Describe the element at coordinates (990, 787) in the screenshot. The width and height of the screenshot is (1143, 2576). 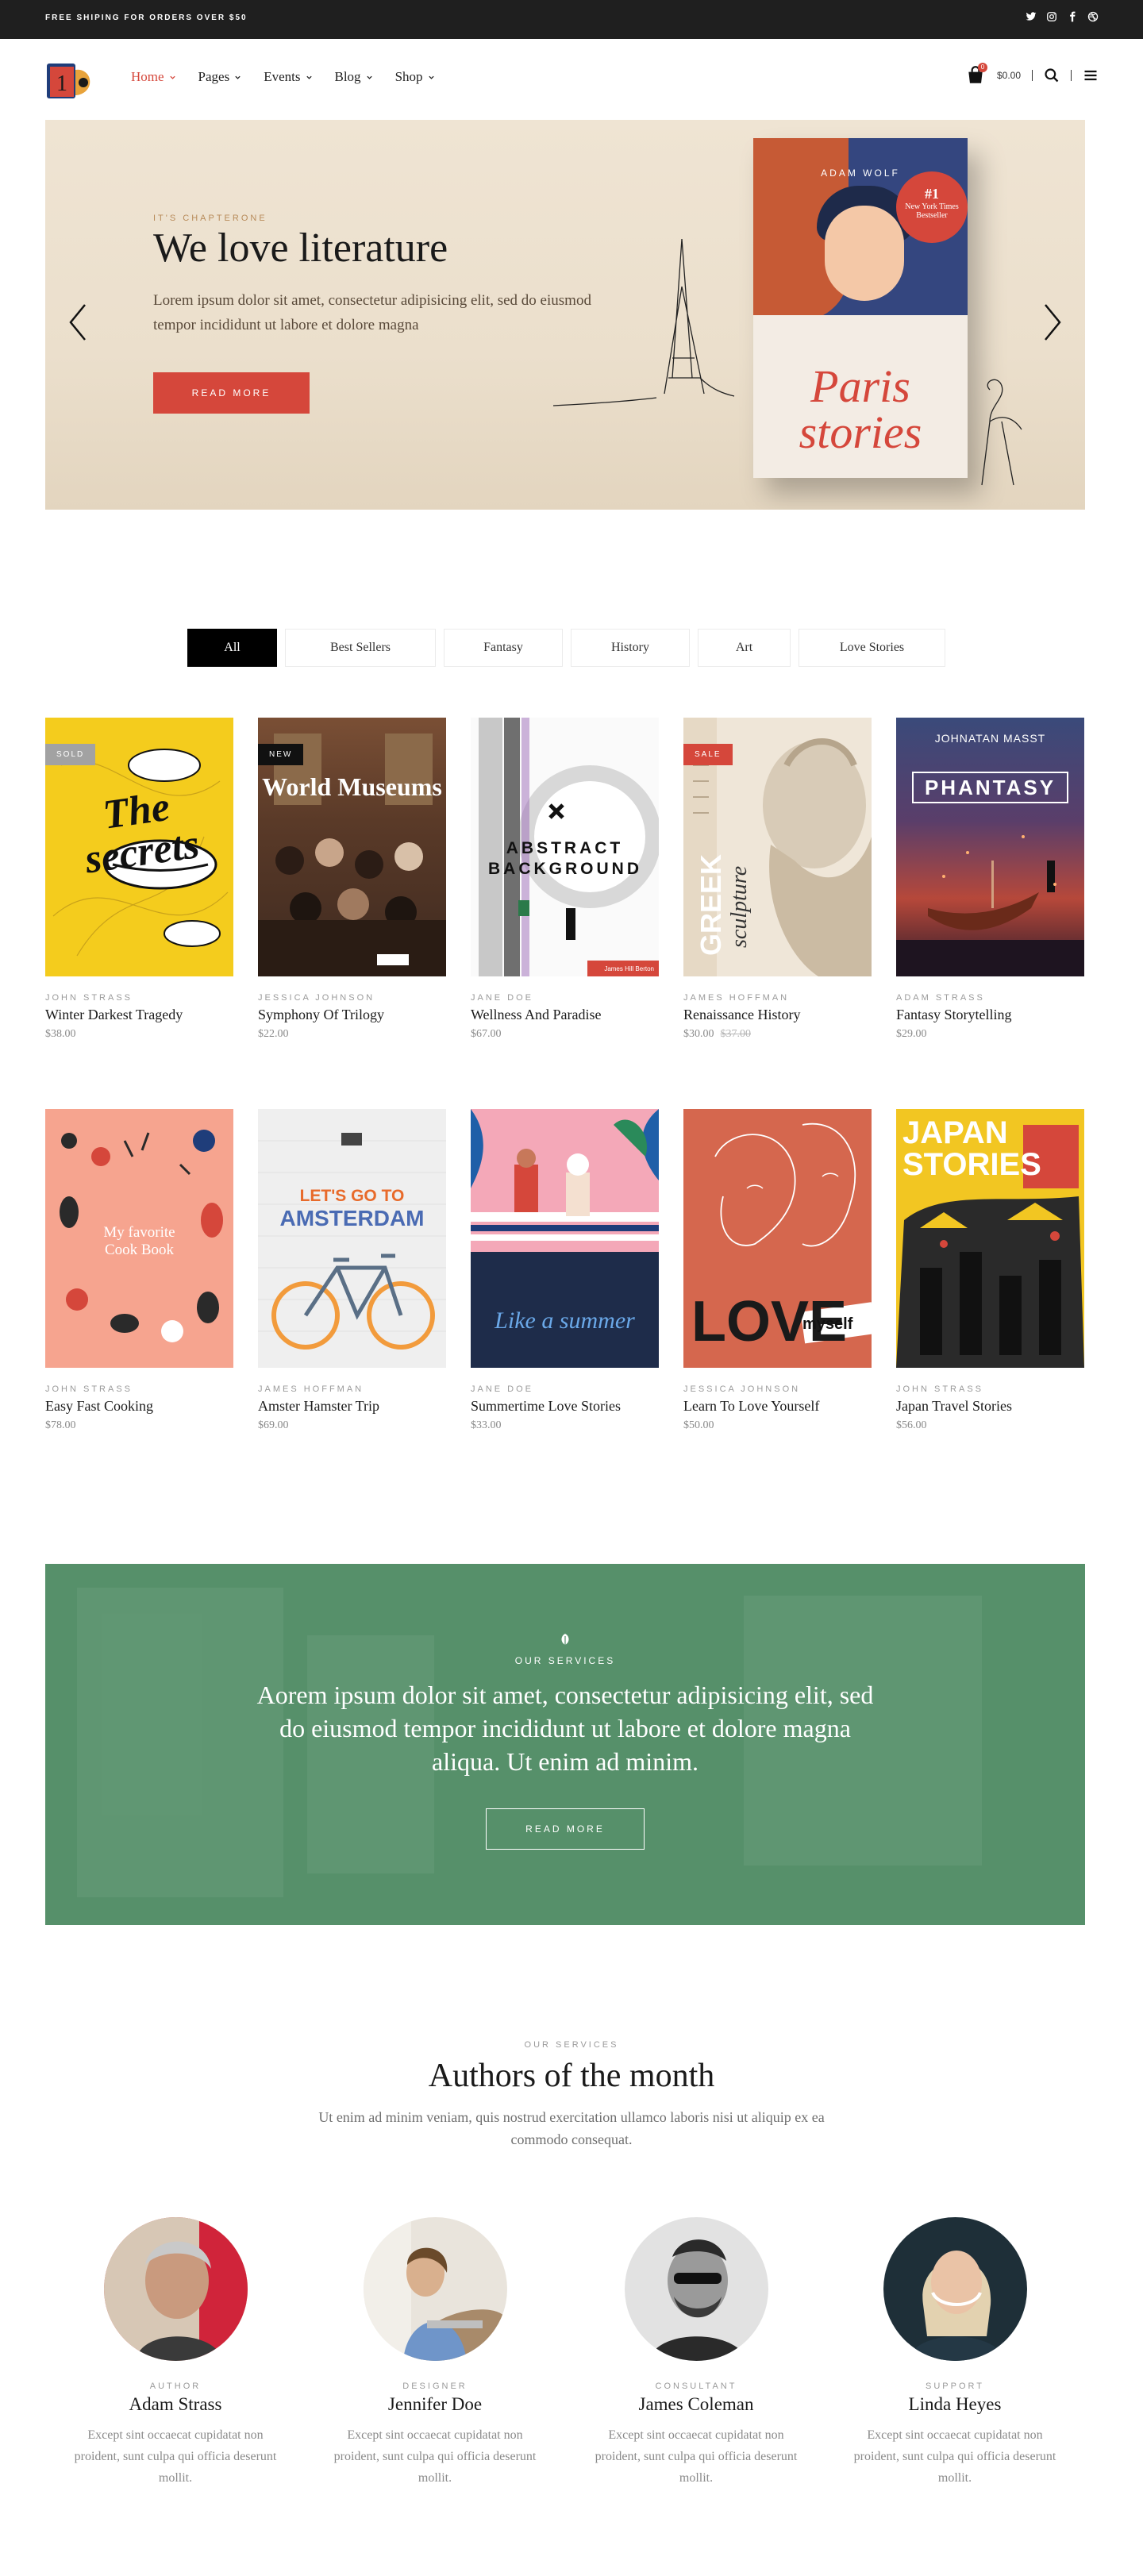
I see `cover-title: PHANTASY` at that location.